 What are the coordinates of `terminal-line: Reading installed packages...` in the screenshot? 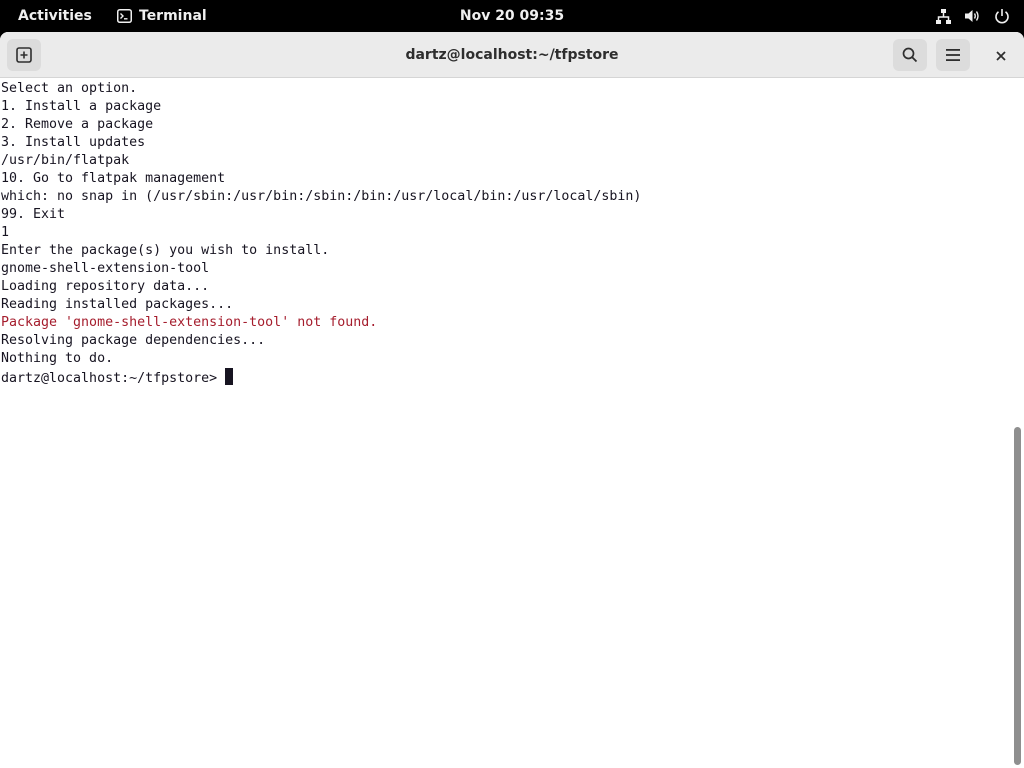 It's located at (117, 304).